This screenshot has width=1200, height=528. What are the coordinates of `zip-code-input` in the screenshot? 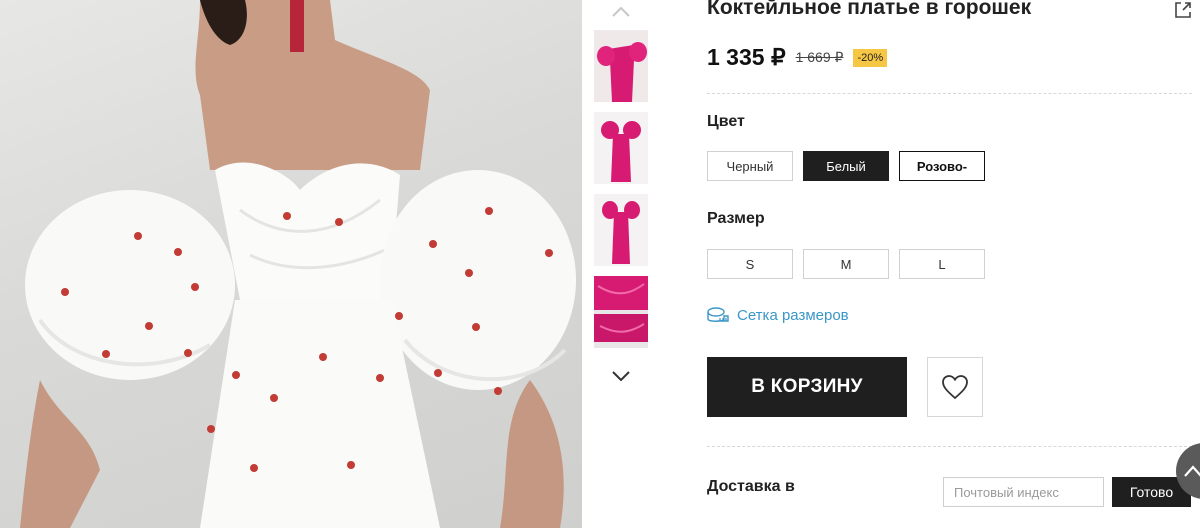 It's located at (1023, 492).